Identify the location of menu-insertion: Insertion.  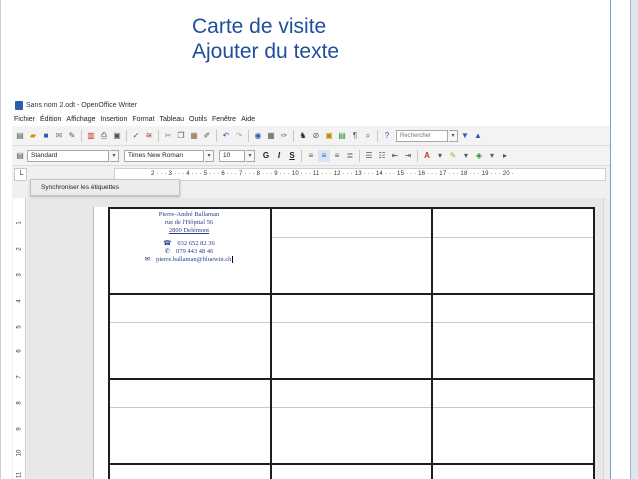
(113, 119).